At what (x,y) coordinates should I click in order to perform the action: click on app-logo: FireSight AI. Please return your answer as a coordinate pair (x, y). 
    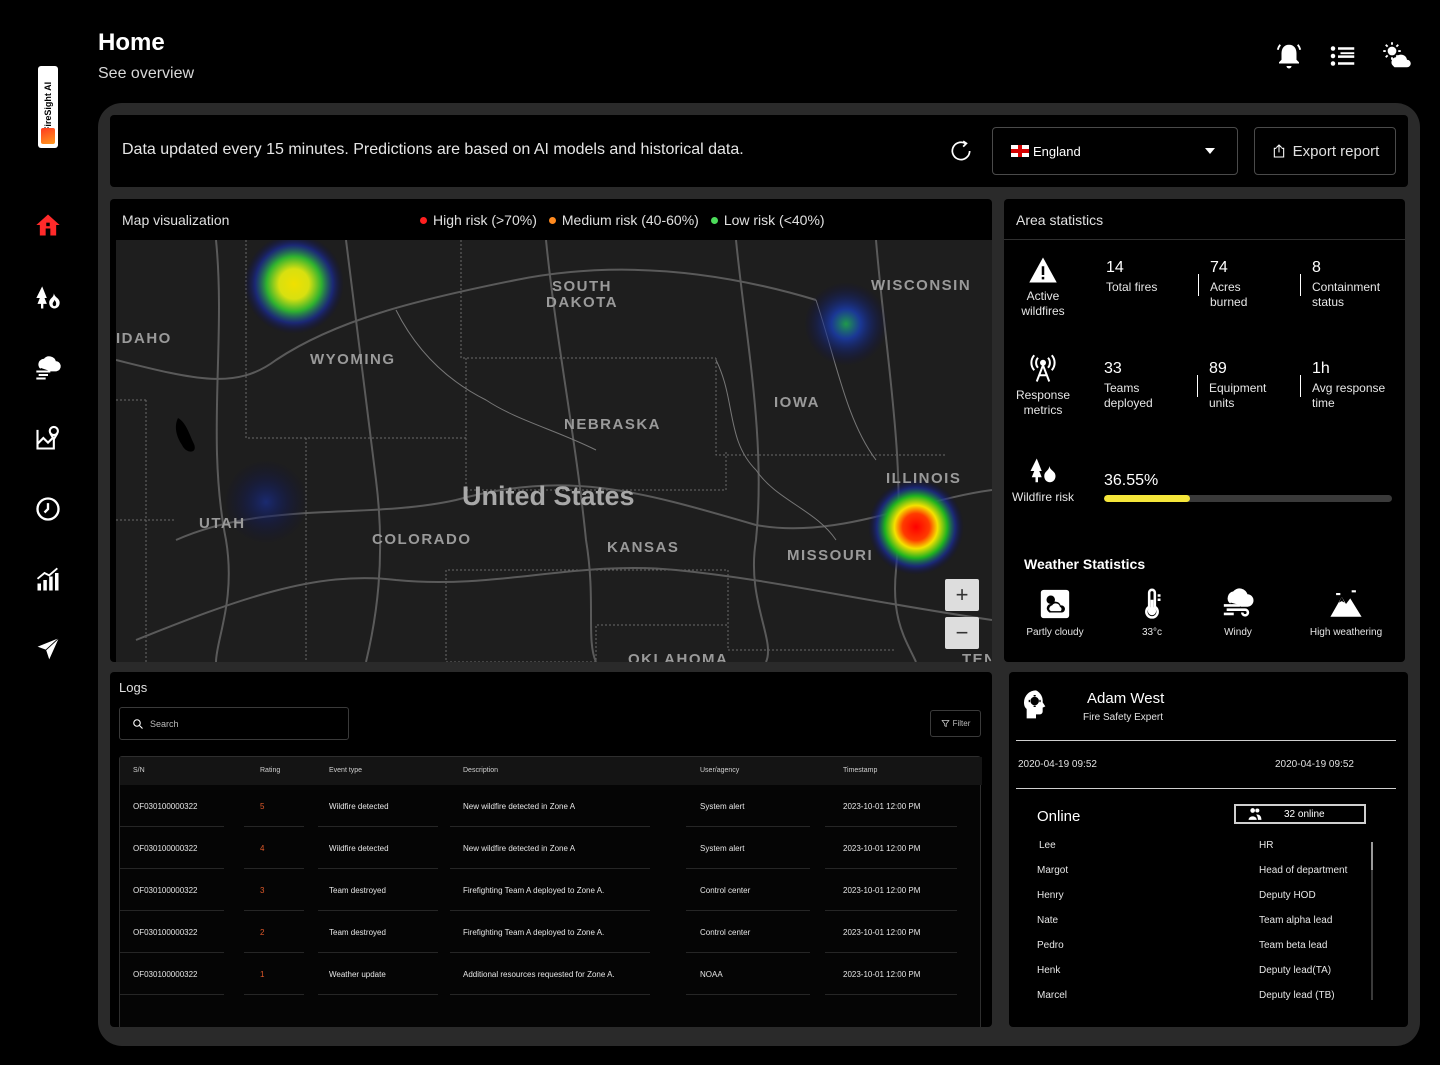
    Looking at the image, I should click on (48, 107).